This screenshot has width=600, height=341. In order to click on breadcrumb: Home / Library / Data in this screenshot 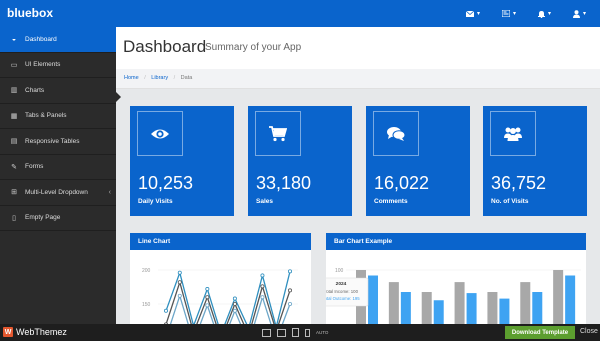, I will do `click(358, 79)`.